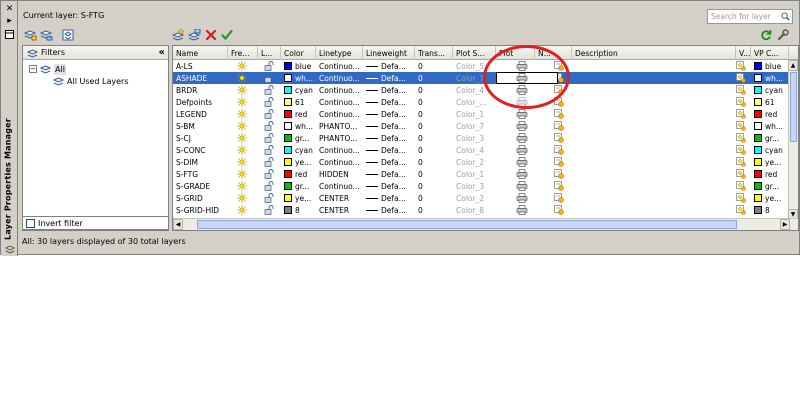  I want to click on layer-row: S-CONC cyan Continuo... Defa... 0 Color_4 cyan, so click(485, 150).